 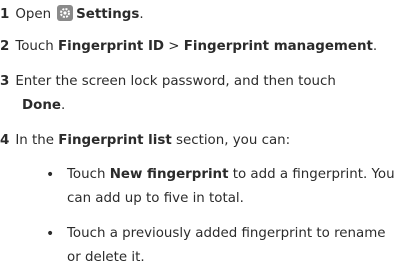 What do you see at coordinates (5, 46) in the screenshot?
I see `step-number: 2` at bounding box center [5, 46].